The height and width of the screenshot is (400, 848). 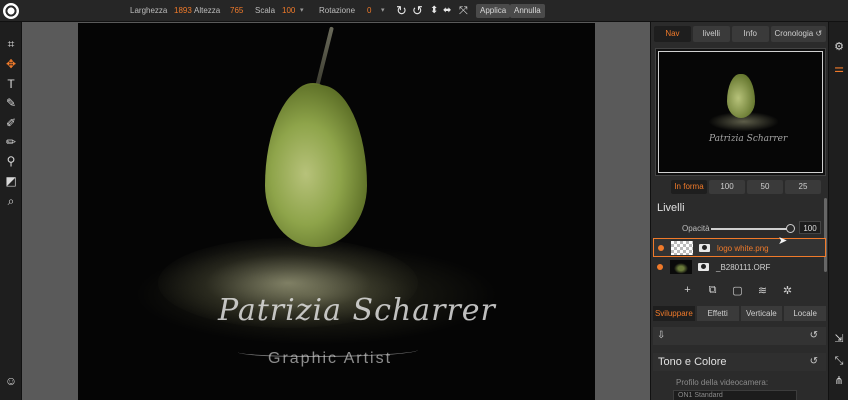 I want to click on export-window-icon: ⇲, so click(x=839, y=339).